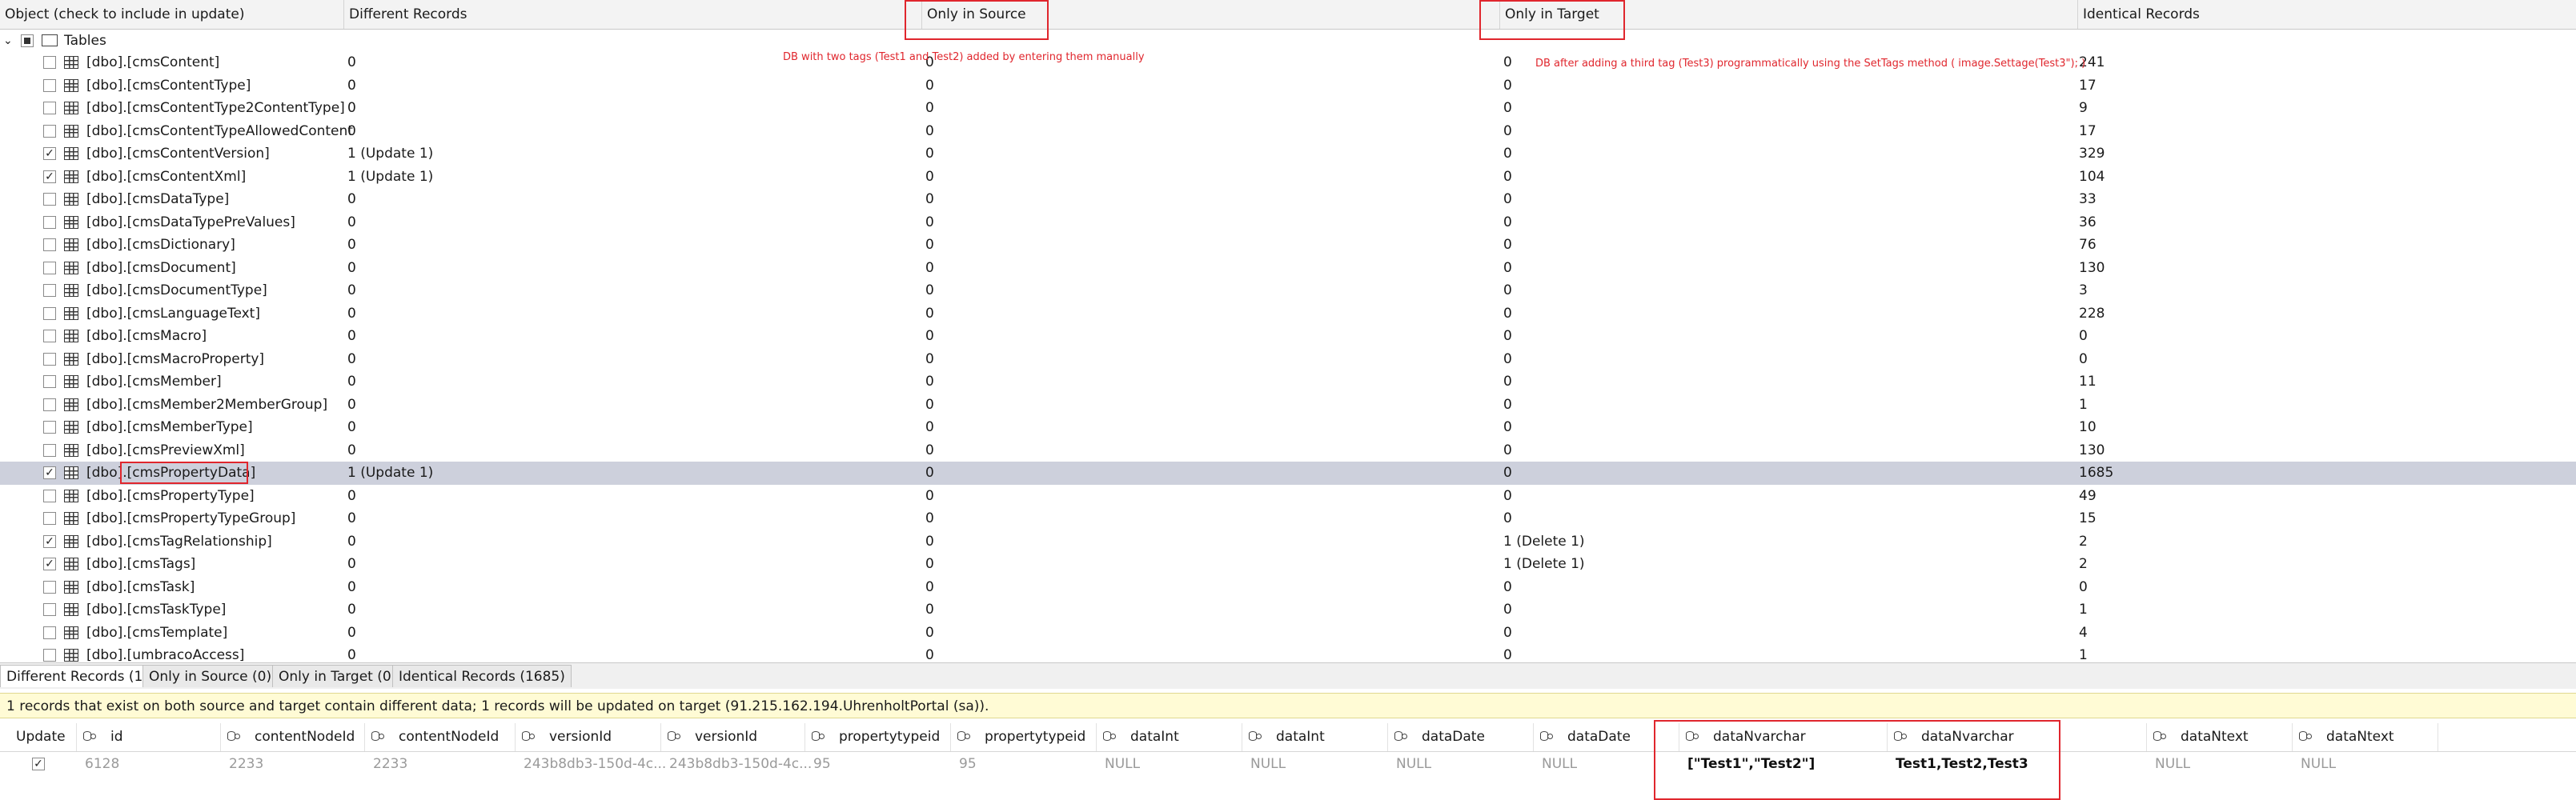 The image size is (2576, 800). I want to click on table-name: [dbo].[cmsContentType2ContentType], so click(215, 108).